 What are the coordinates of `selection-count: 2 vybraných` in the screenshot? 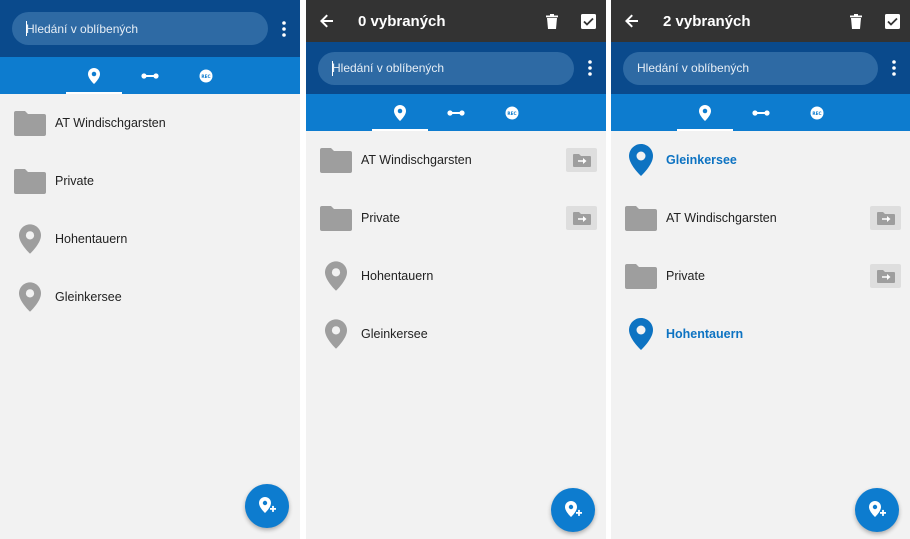 It's located at (707, 21).